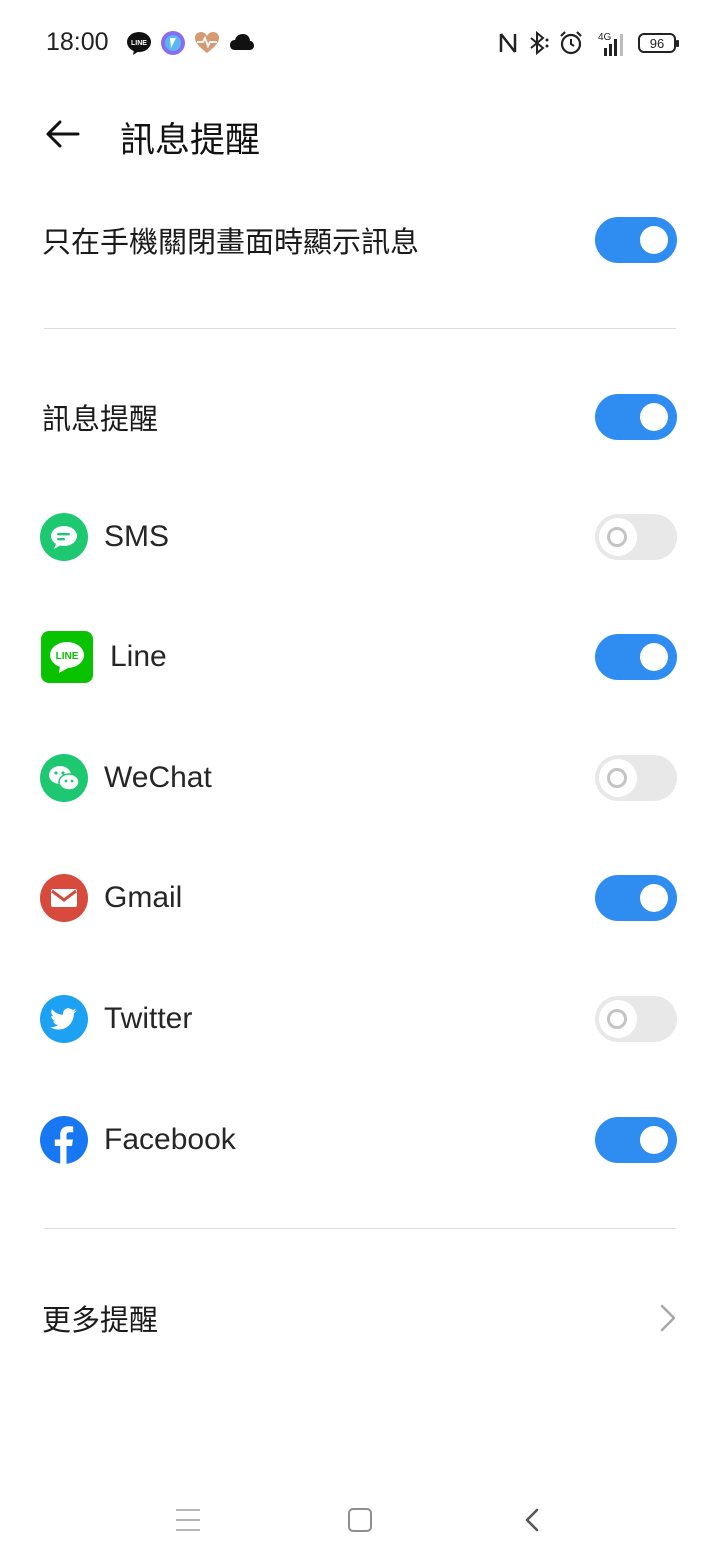 The height and width of the screenshot is (1560, 720). I want to click on app-row-sms: SMS, so click(360, 537).